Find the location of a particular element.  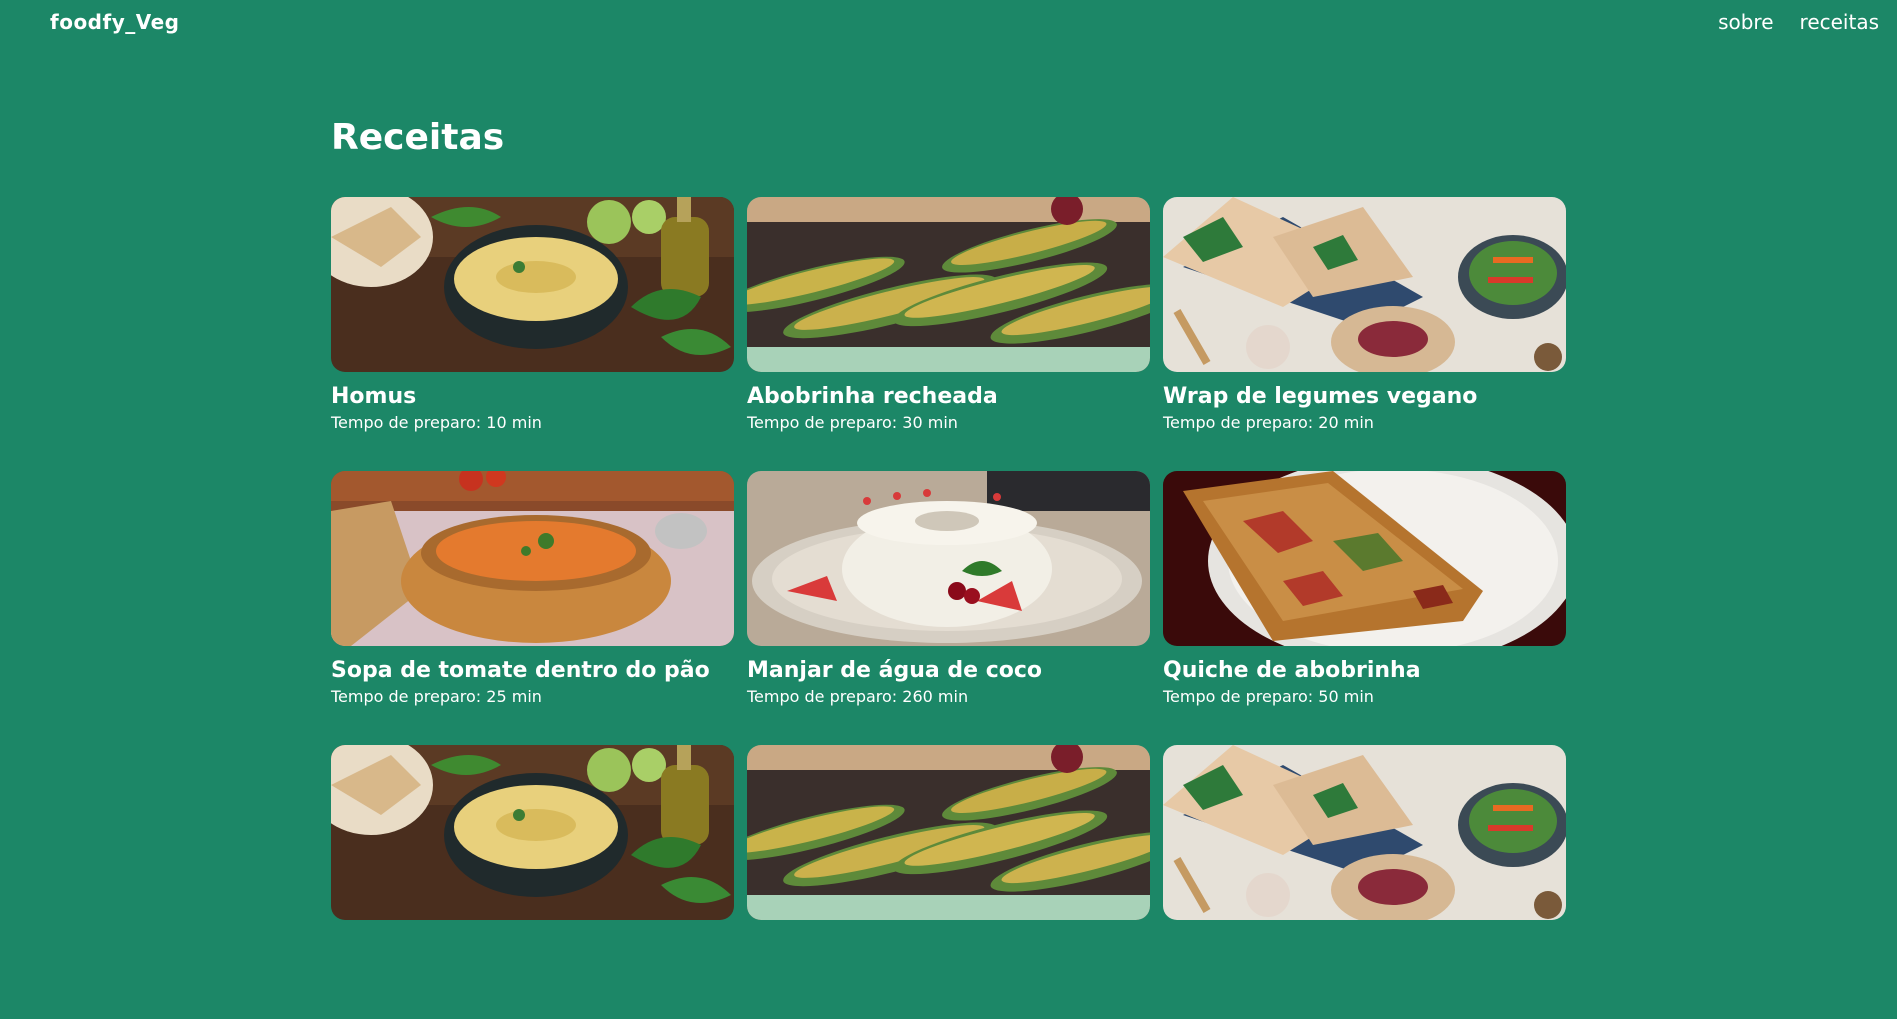

brand-logo: foodfy_Veg is located at coordinates (115, 22).